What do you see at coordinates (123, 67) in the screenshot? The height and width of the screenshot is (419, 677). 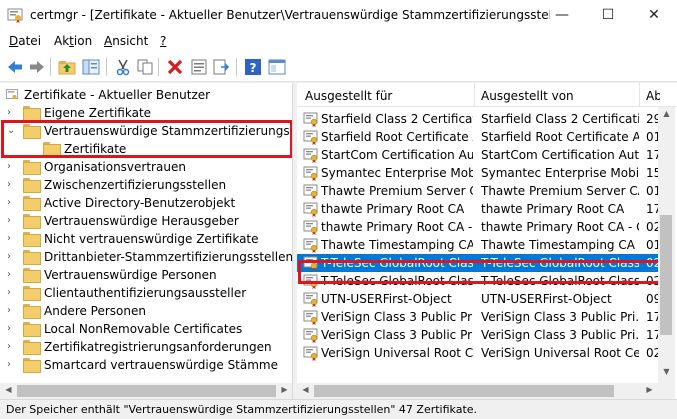 I see `cut-icon` at bounding box center [123, 67].